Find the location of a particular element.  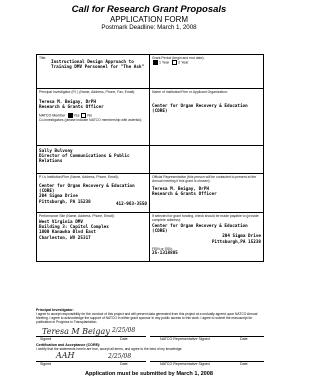

one-year-label: 1 Year is located at coordinates (164, 62).